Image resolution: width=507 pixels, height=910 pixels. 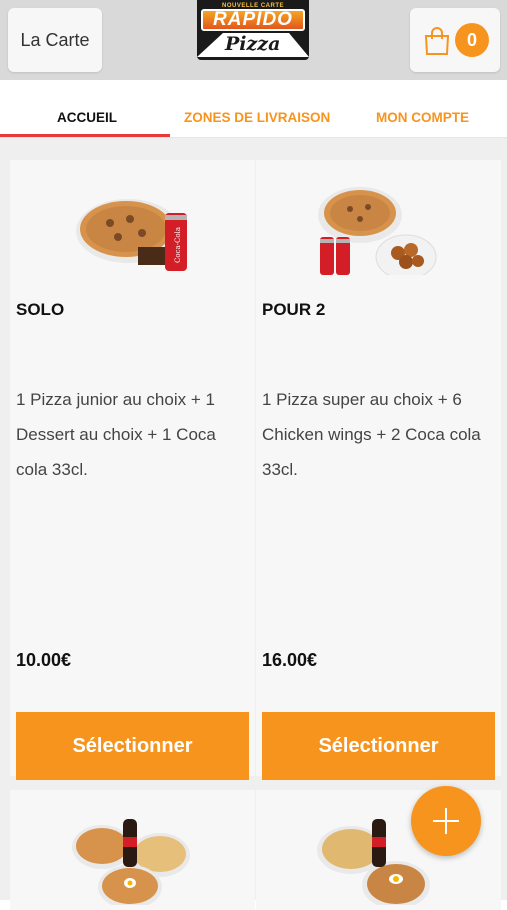 What do you see at coordinates (253, 44) in the screenshot?
I see `logo-sub-text: Pizza` at bounding box center [253, 44].